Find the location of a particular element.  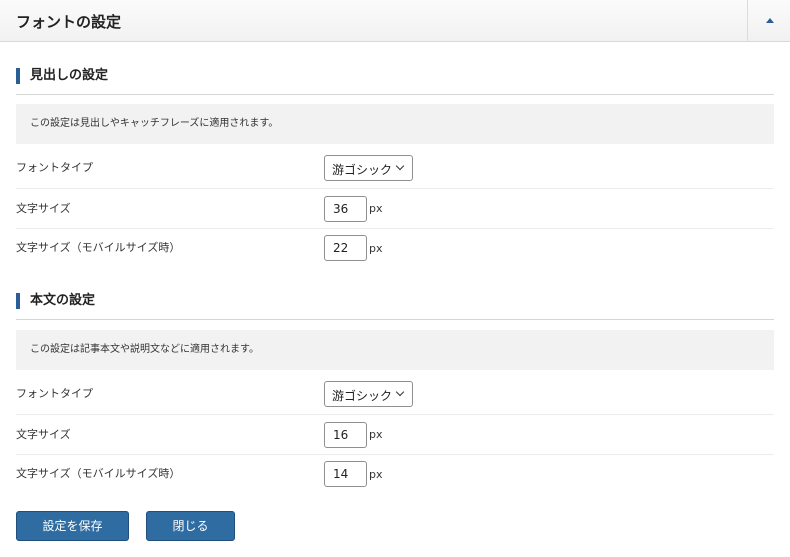

close-button: 閉じる is located at coordinates (190, 526).